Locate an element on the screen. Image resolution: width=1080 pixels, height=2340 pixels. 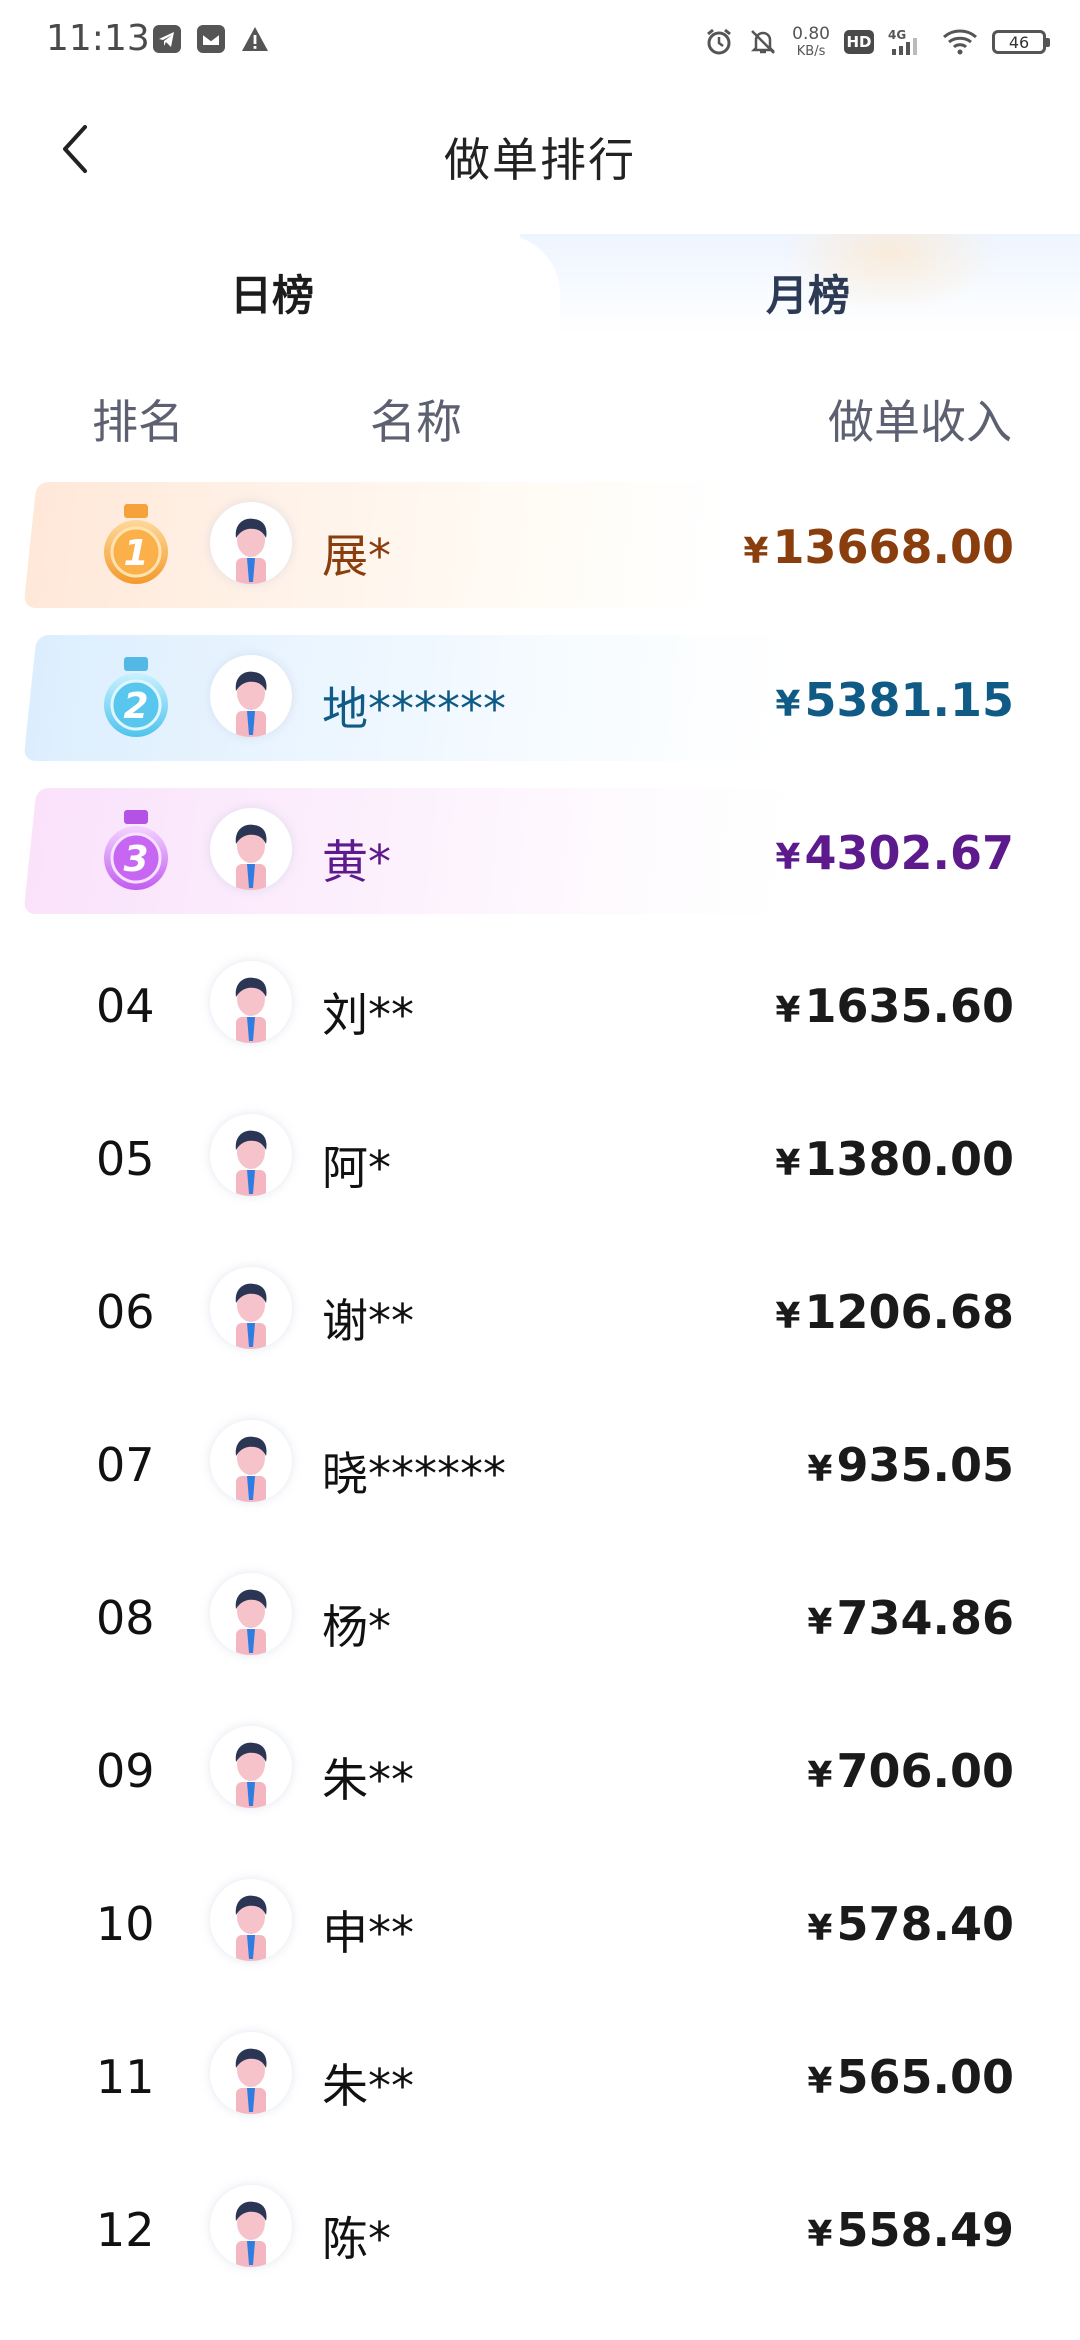
rank-number: 10 is located at coordinates (125, 1924).